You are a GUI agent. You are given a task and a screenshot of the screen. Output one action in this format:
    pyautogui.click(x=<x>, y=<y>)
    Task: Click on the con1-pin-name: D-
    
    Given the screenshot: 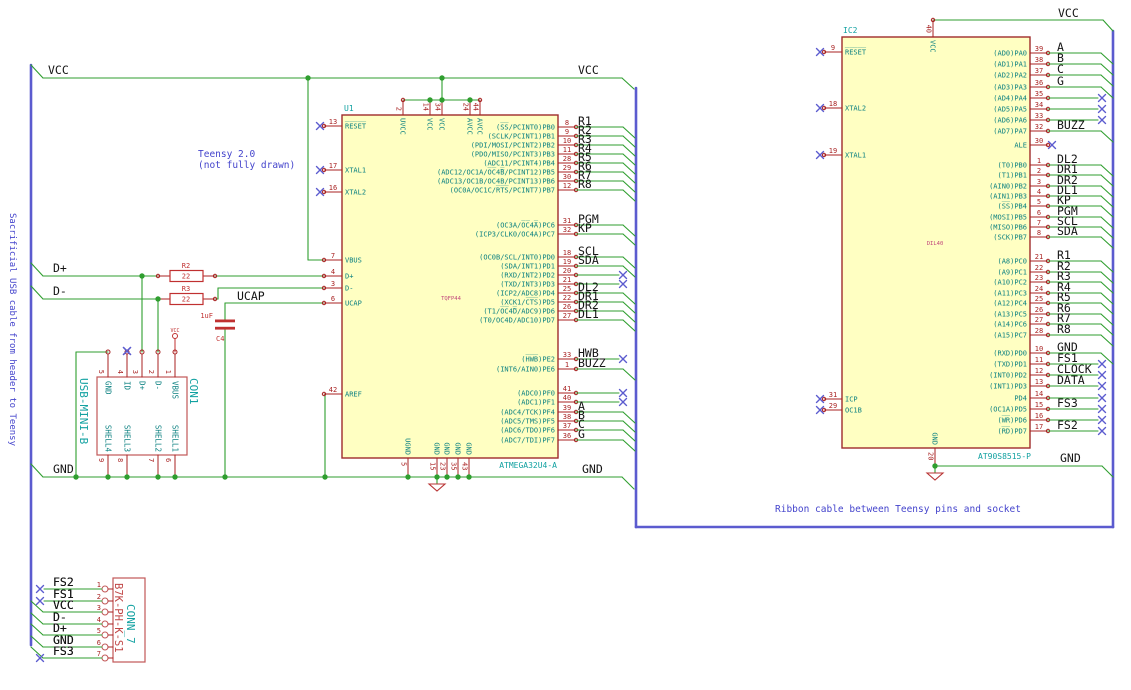 What is the action you would take?
    pyautogui.click(x=158, y=385)
    